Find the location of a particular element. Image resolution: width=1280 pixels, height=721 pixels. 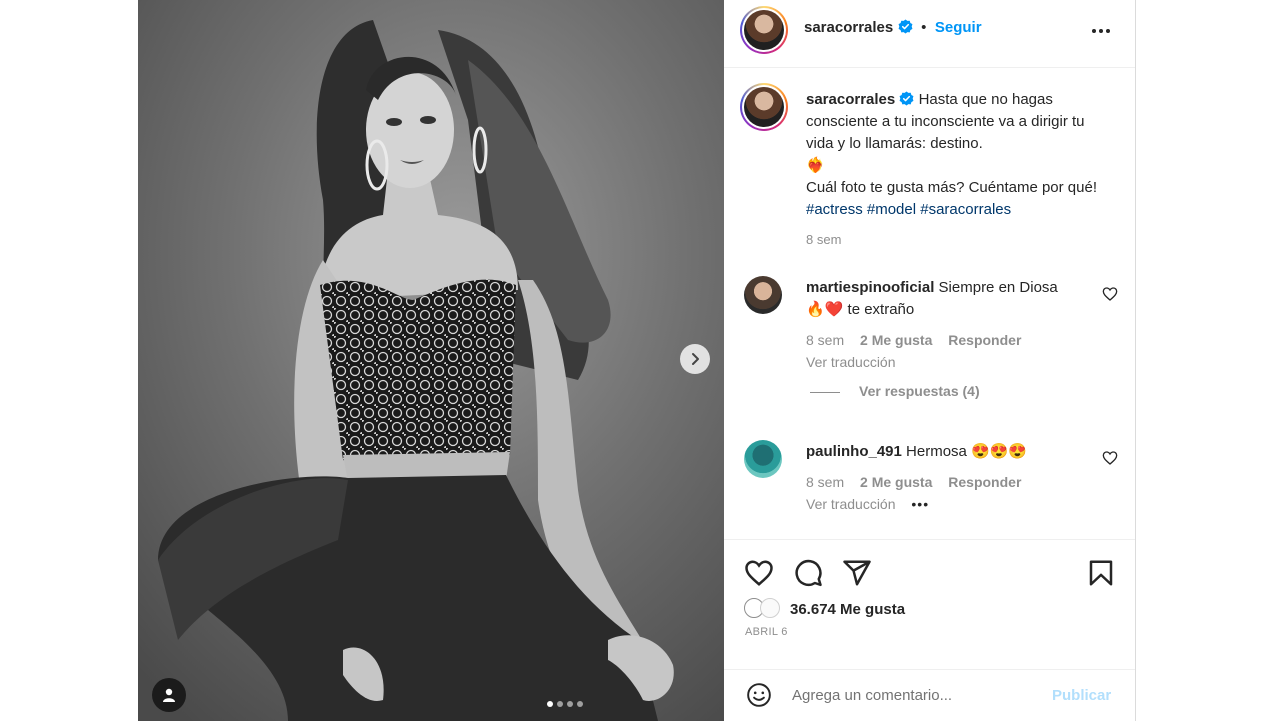

liked-by-avatars is located at coordinates (764, 608).